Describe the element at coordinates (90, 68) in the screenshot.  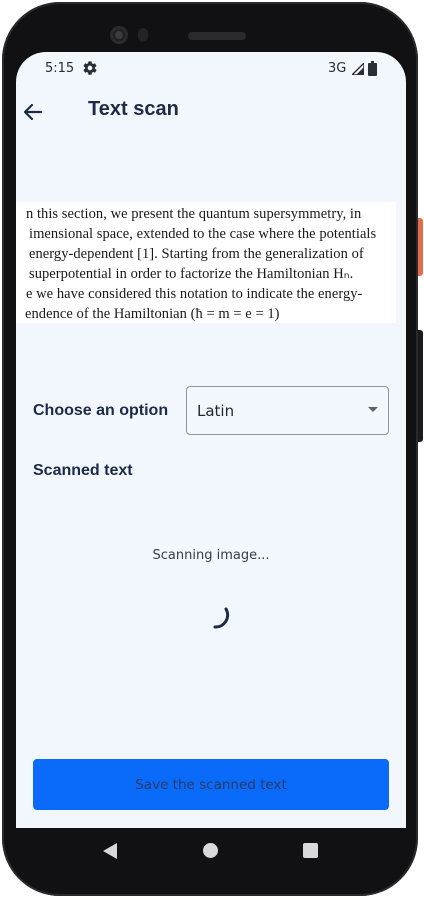
I see `gear-icon` at that location.